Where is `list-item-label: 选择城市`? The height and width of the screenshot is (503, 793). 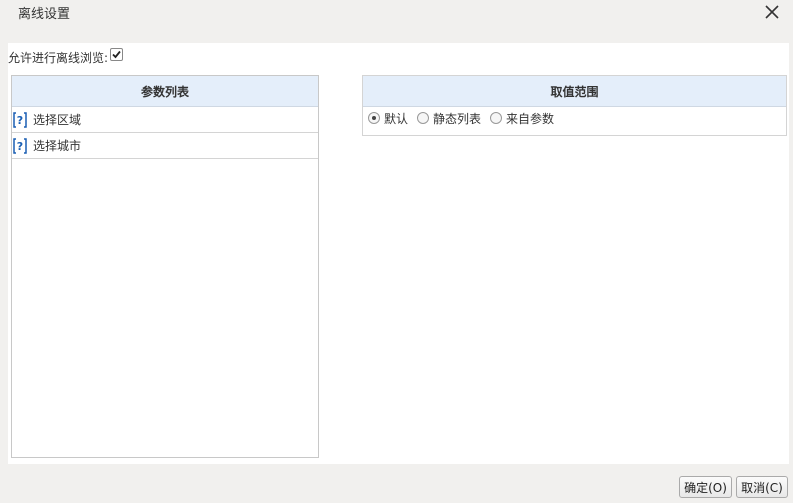
list-item-label: 选择城市 is located at coordinates (57, 146).